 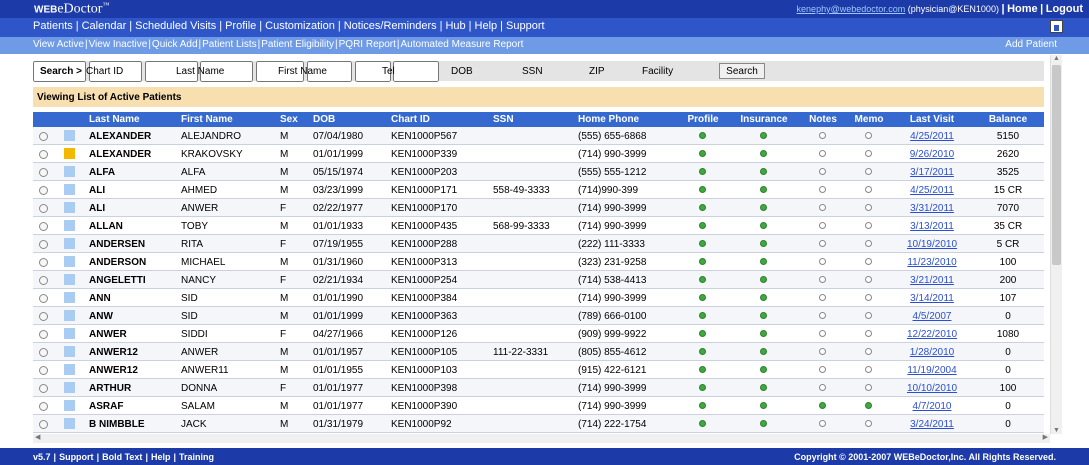 I want to click on last-visit-link: 10/10/2010, so click(x=932, y=388).